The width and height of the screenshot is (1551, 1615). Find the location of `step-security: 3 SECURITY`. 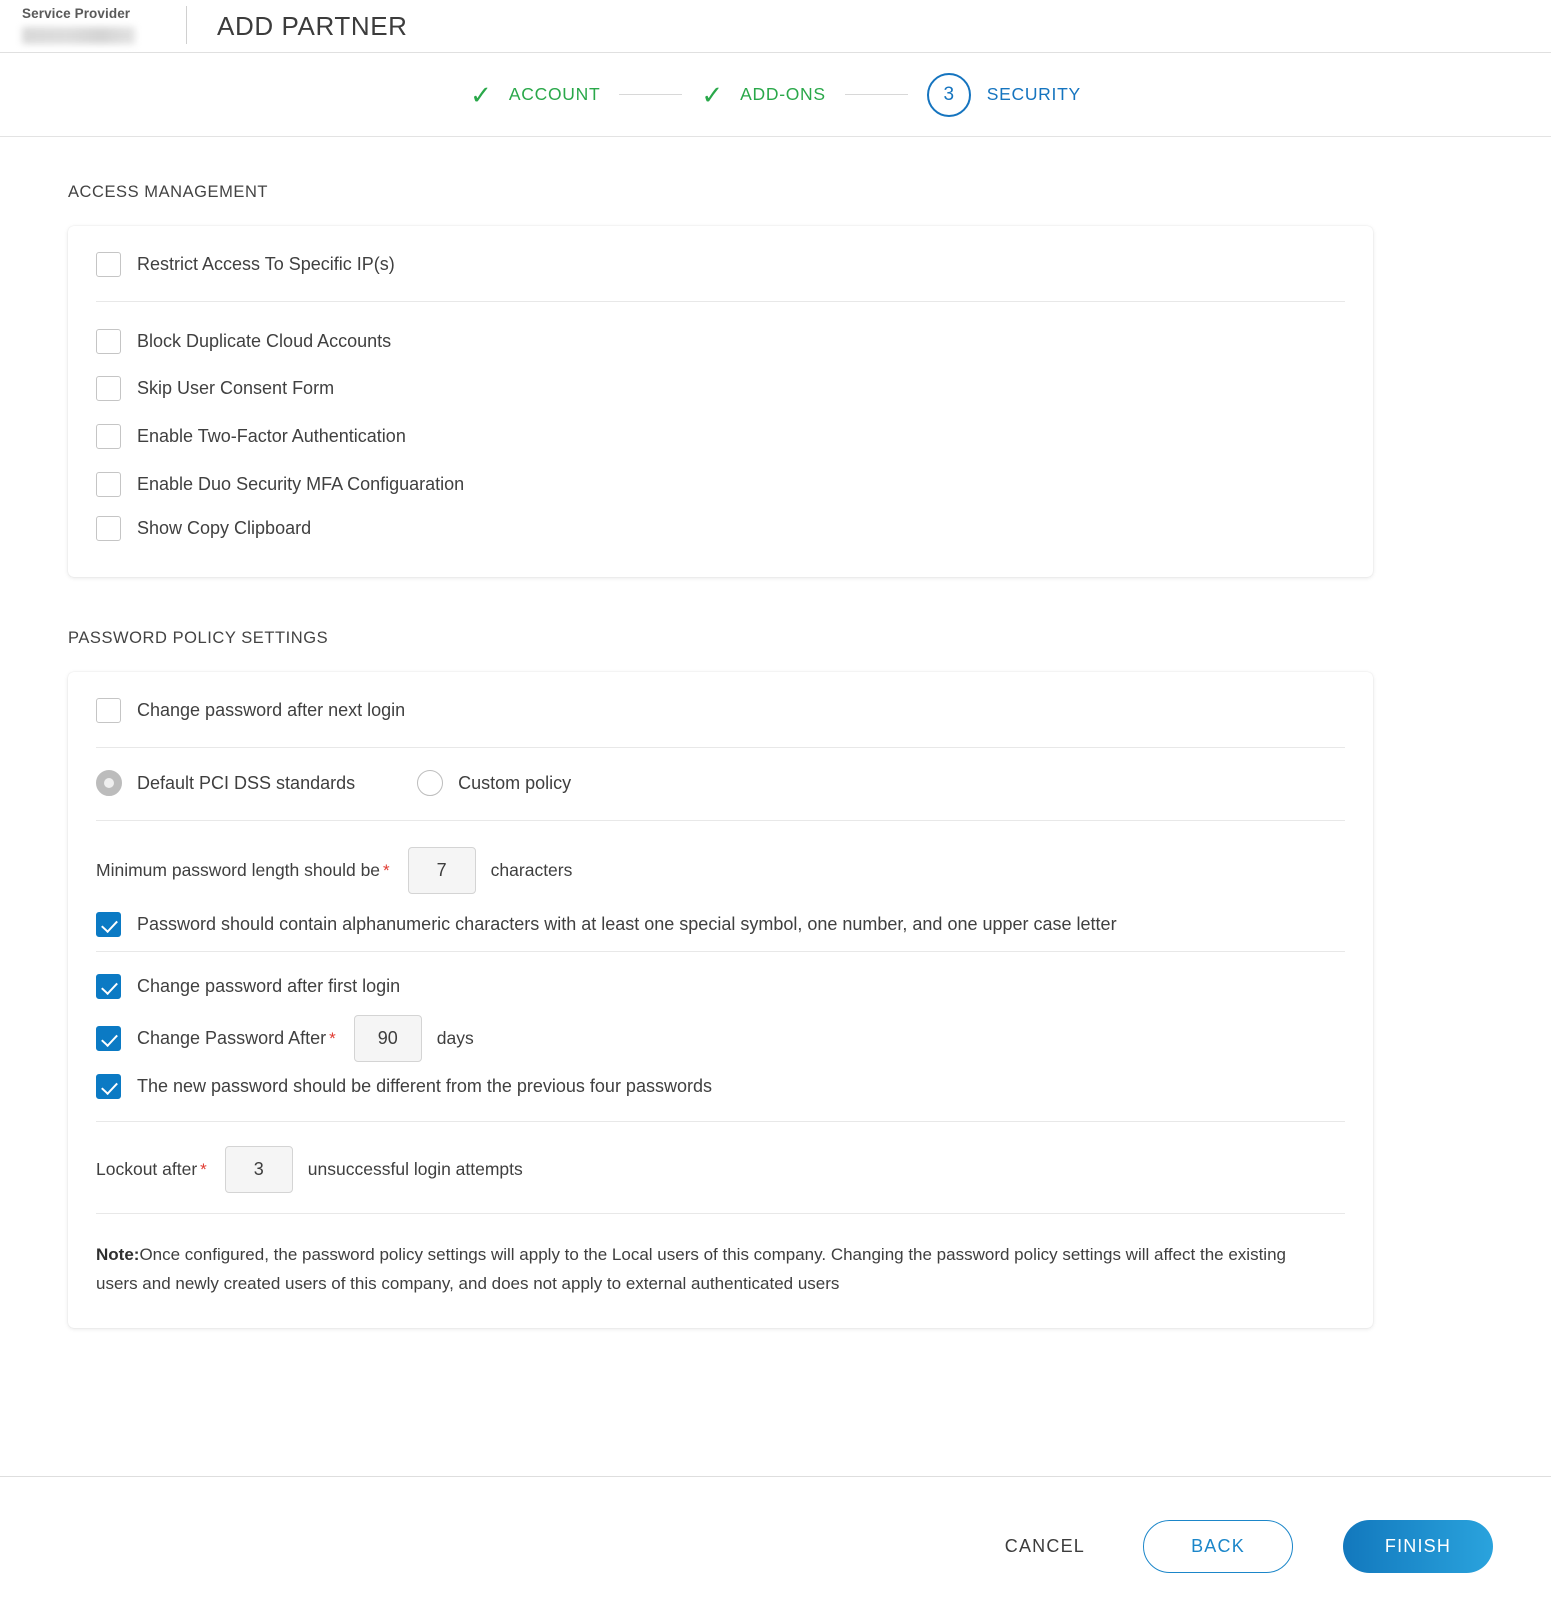

step-security: 3 SECURITY is located at coordinates (1003, 94).